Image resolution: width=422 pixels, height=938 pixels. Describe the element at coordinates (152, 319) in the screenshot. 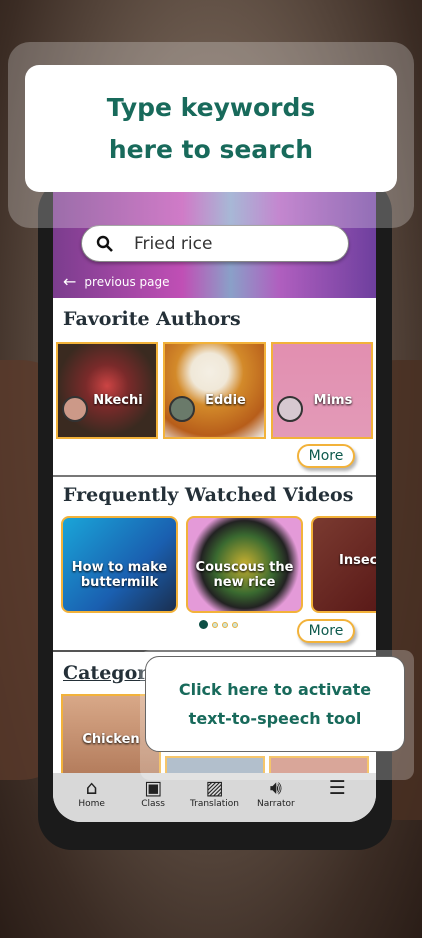

I see `favorite-authors-title: Favorite Authors` at that location.